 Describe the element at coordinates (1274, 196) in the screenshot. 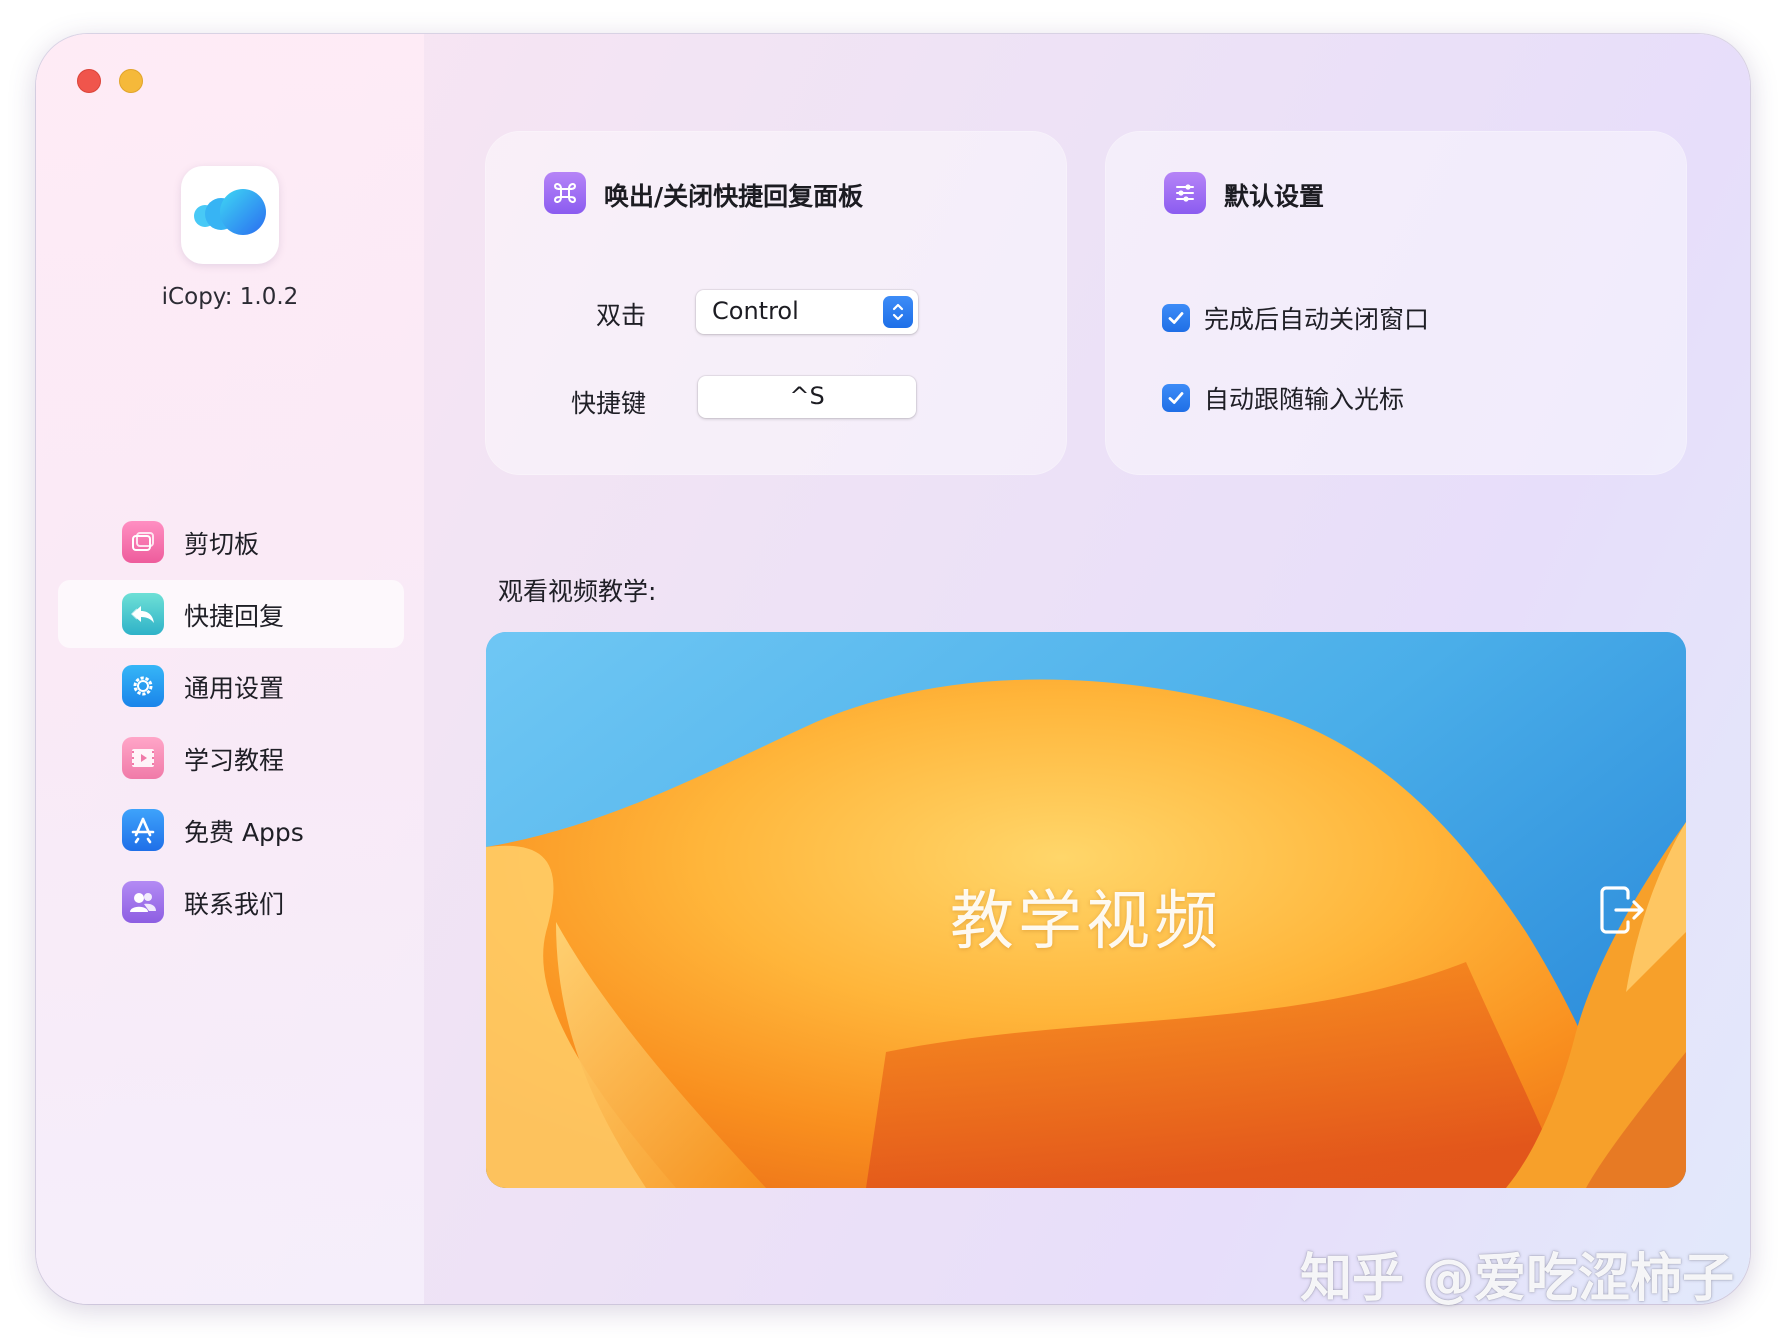

I see `default-settings-title: 默认设置` at that location.